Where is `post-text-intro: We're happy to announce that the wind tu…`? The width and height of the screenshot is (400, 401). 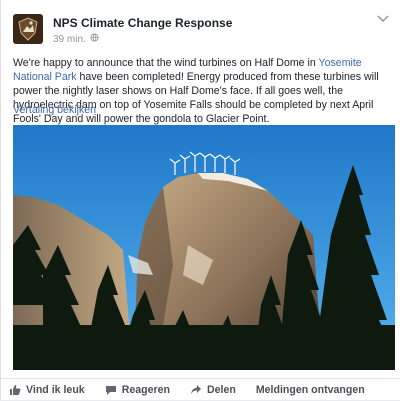
post-text-intro: We're happy to announce that the wind tu… is located at coordinates (166, 63).